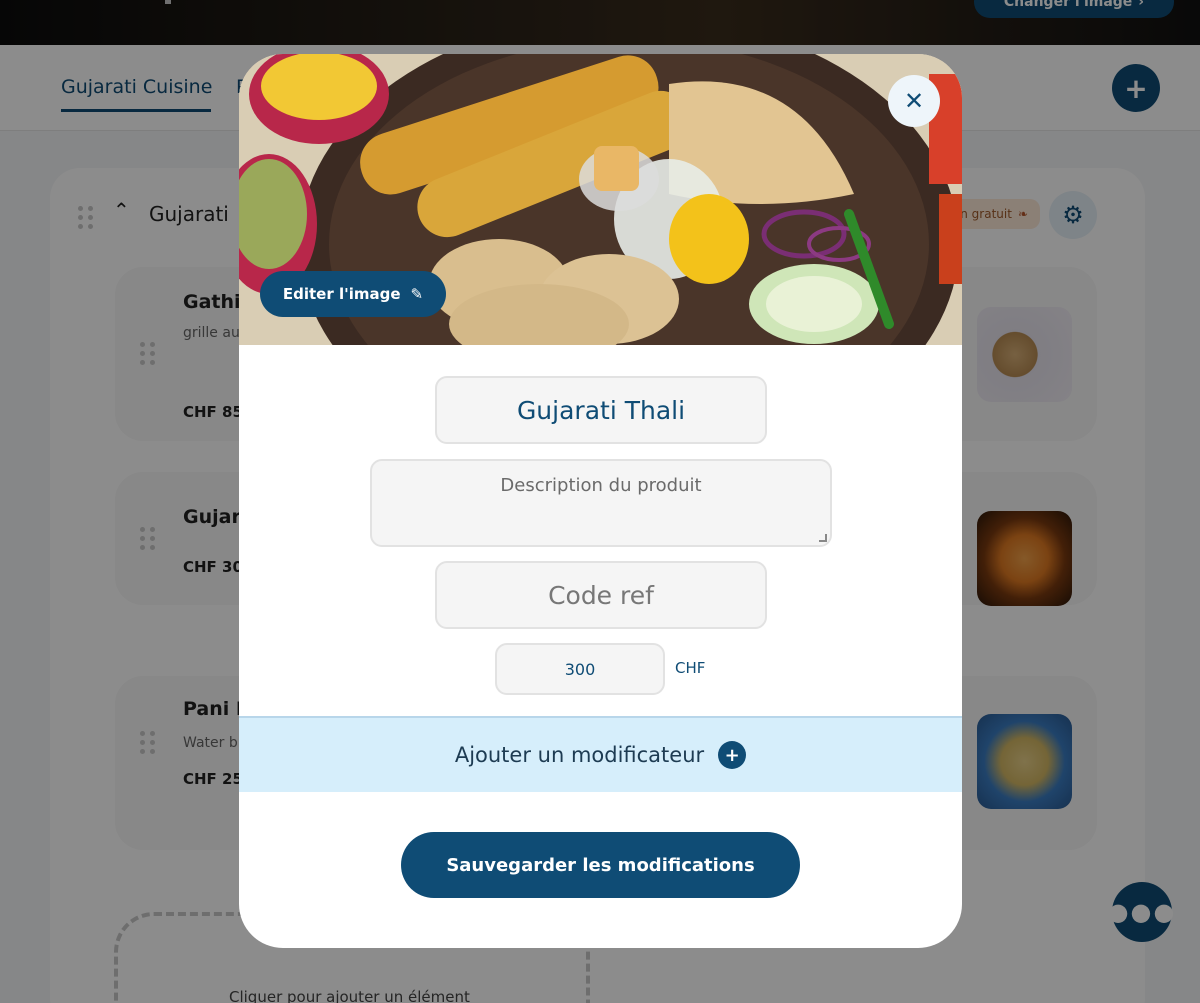 The height and width of the screenshot is (1003, 1200). What do you see at coordinates (579, 755) in the screenshot?
I see `add-modifier-label: Ajouter un modificateur` at bounding box center [579, 755].